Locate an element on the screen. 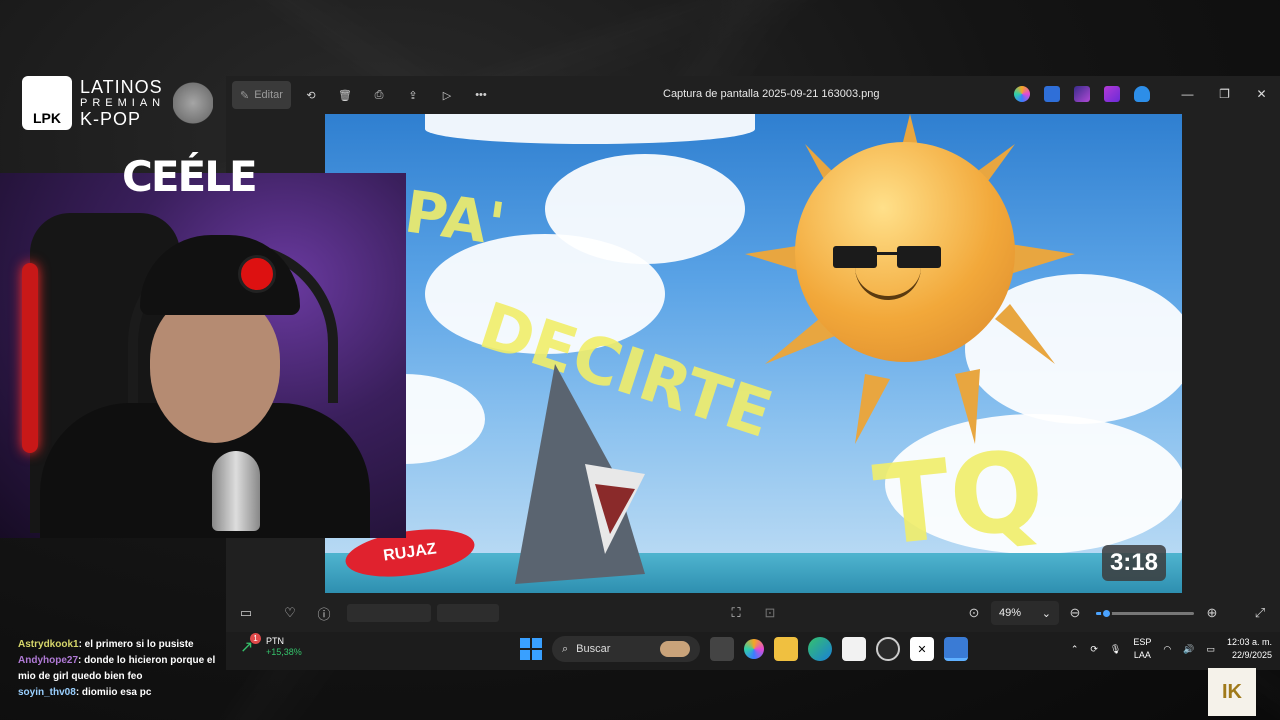 The width and height of the screenshot is (1280, 720). logo-line2: PREMIAN is located at coordinates (123, 103).